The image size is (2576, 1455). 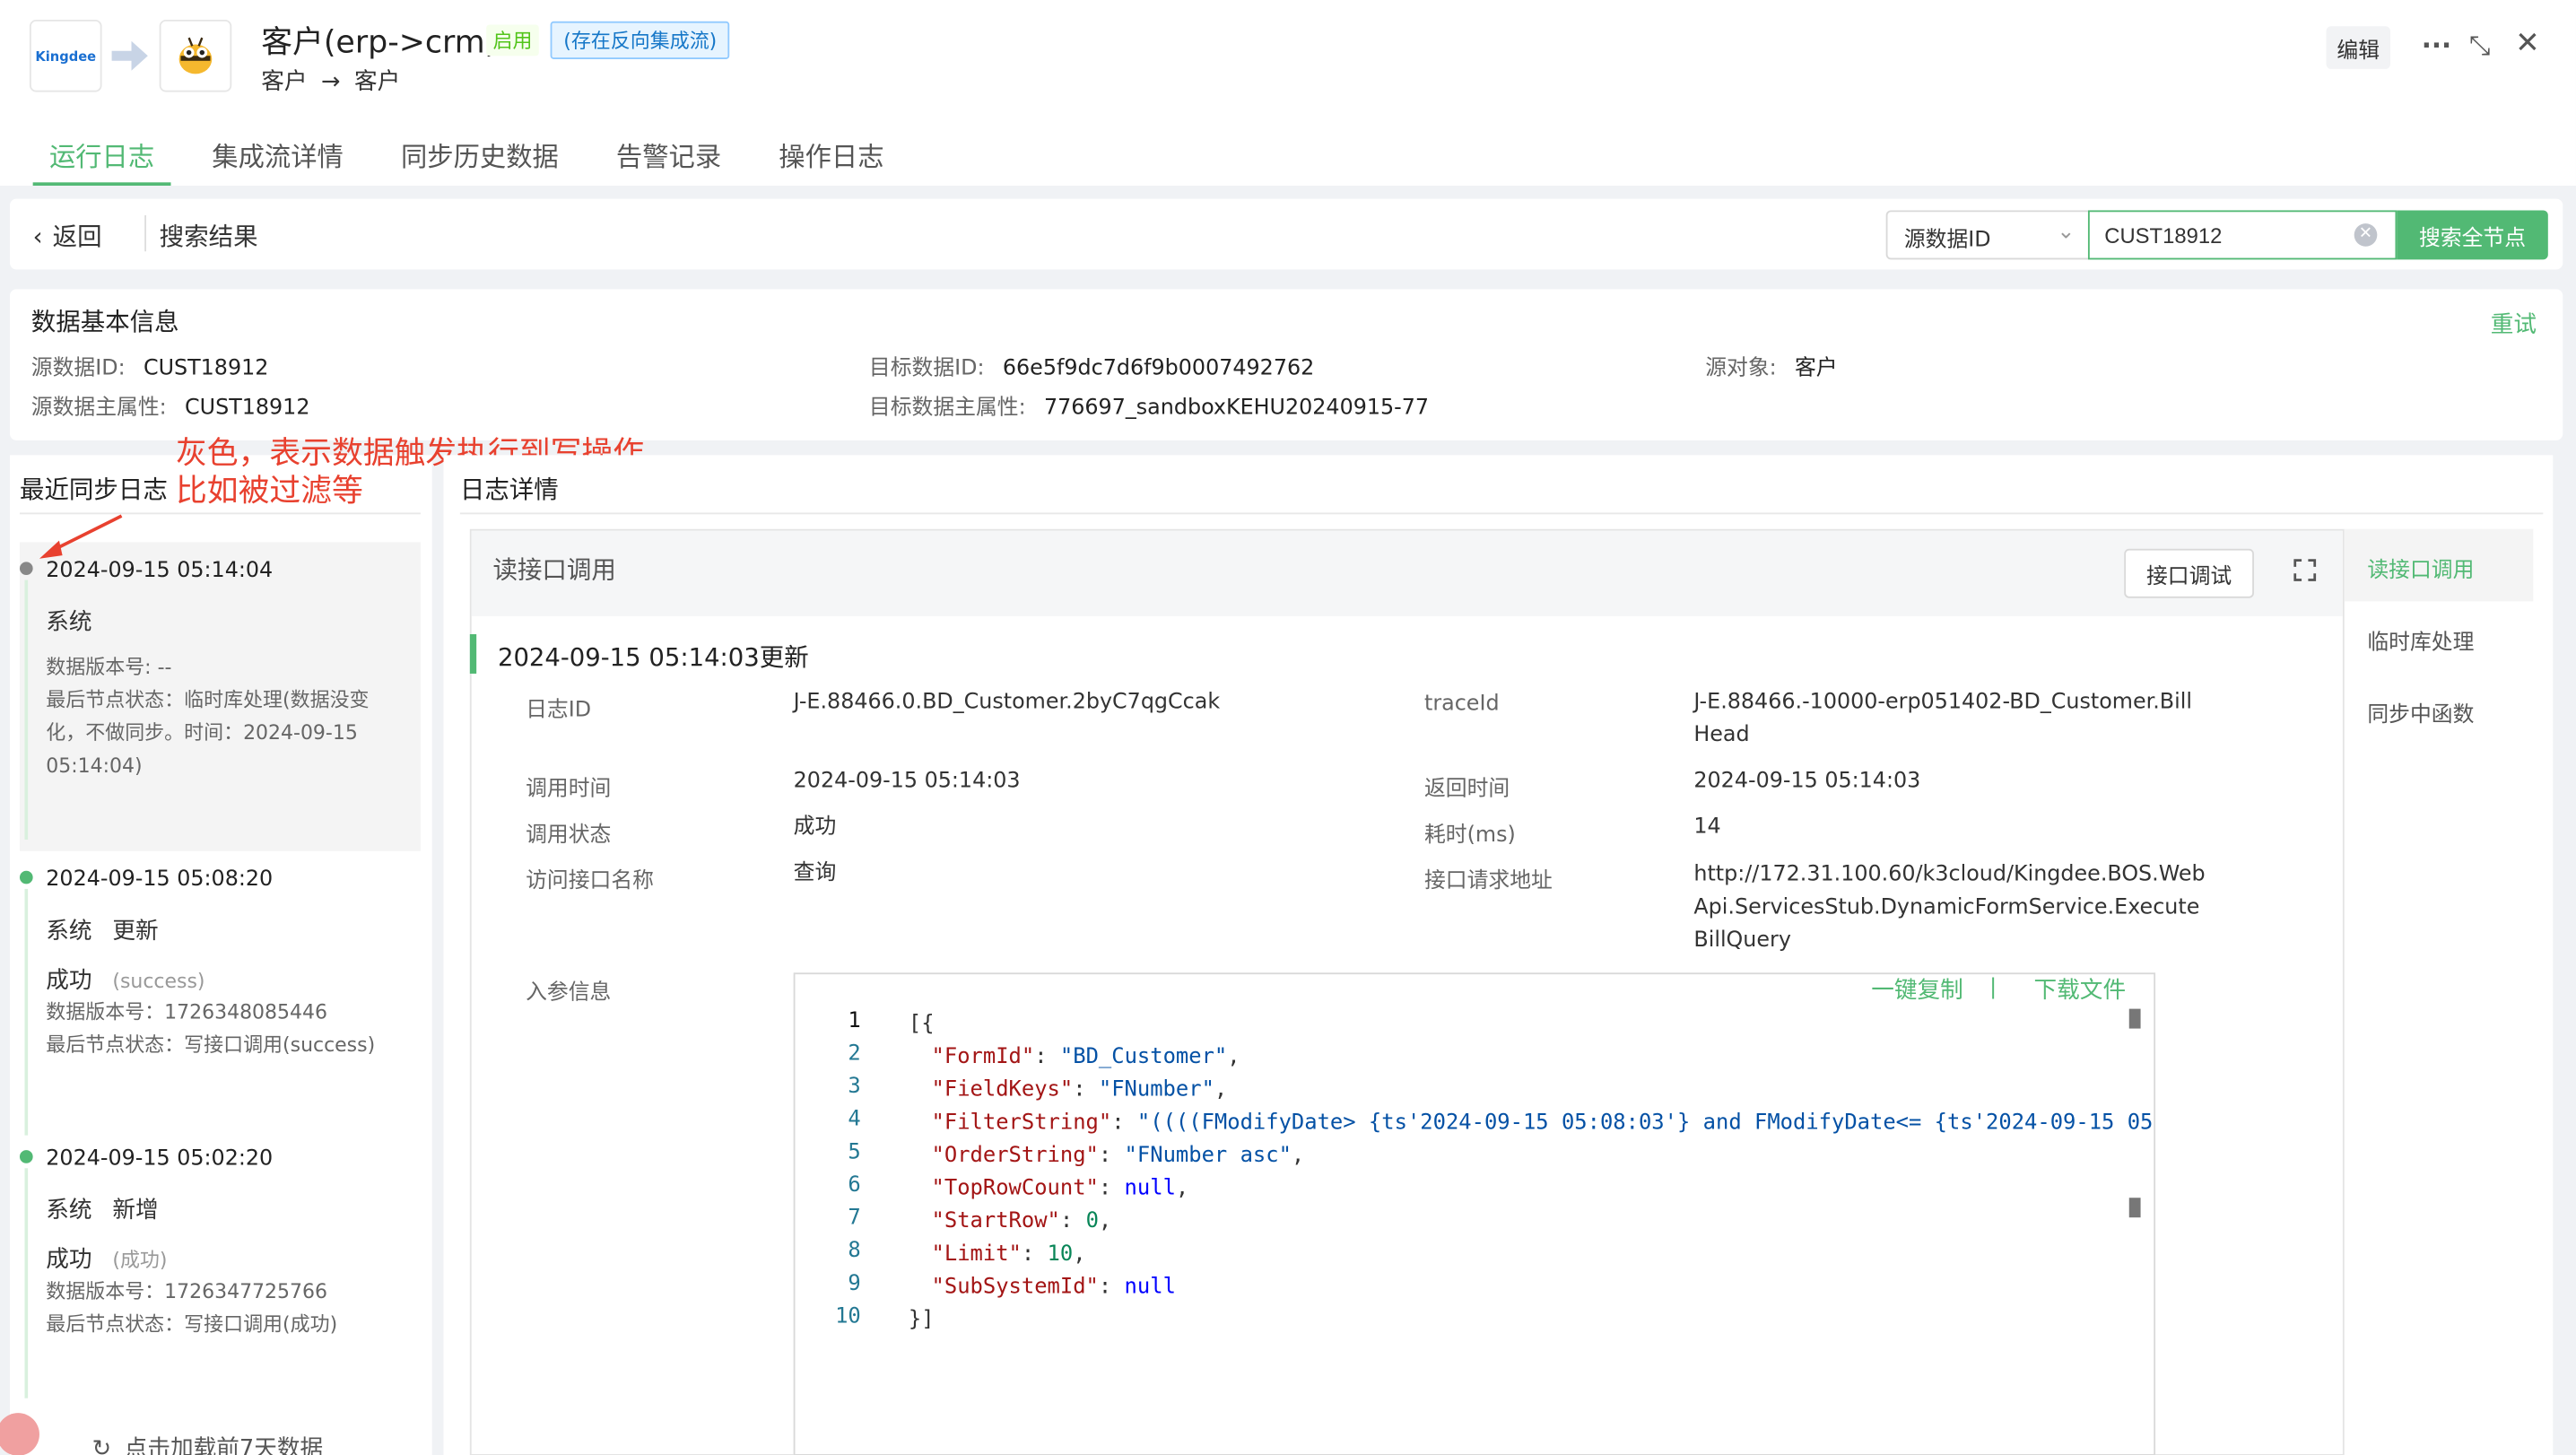 What do you see at coordinates (192, 1324) in the screenshot?
I see `timeline-status-line: 最后节点状态：写接口调用(成功)` at bounding box center [192, 1324].